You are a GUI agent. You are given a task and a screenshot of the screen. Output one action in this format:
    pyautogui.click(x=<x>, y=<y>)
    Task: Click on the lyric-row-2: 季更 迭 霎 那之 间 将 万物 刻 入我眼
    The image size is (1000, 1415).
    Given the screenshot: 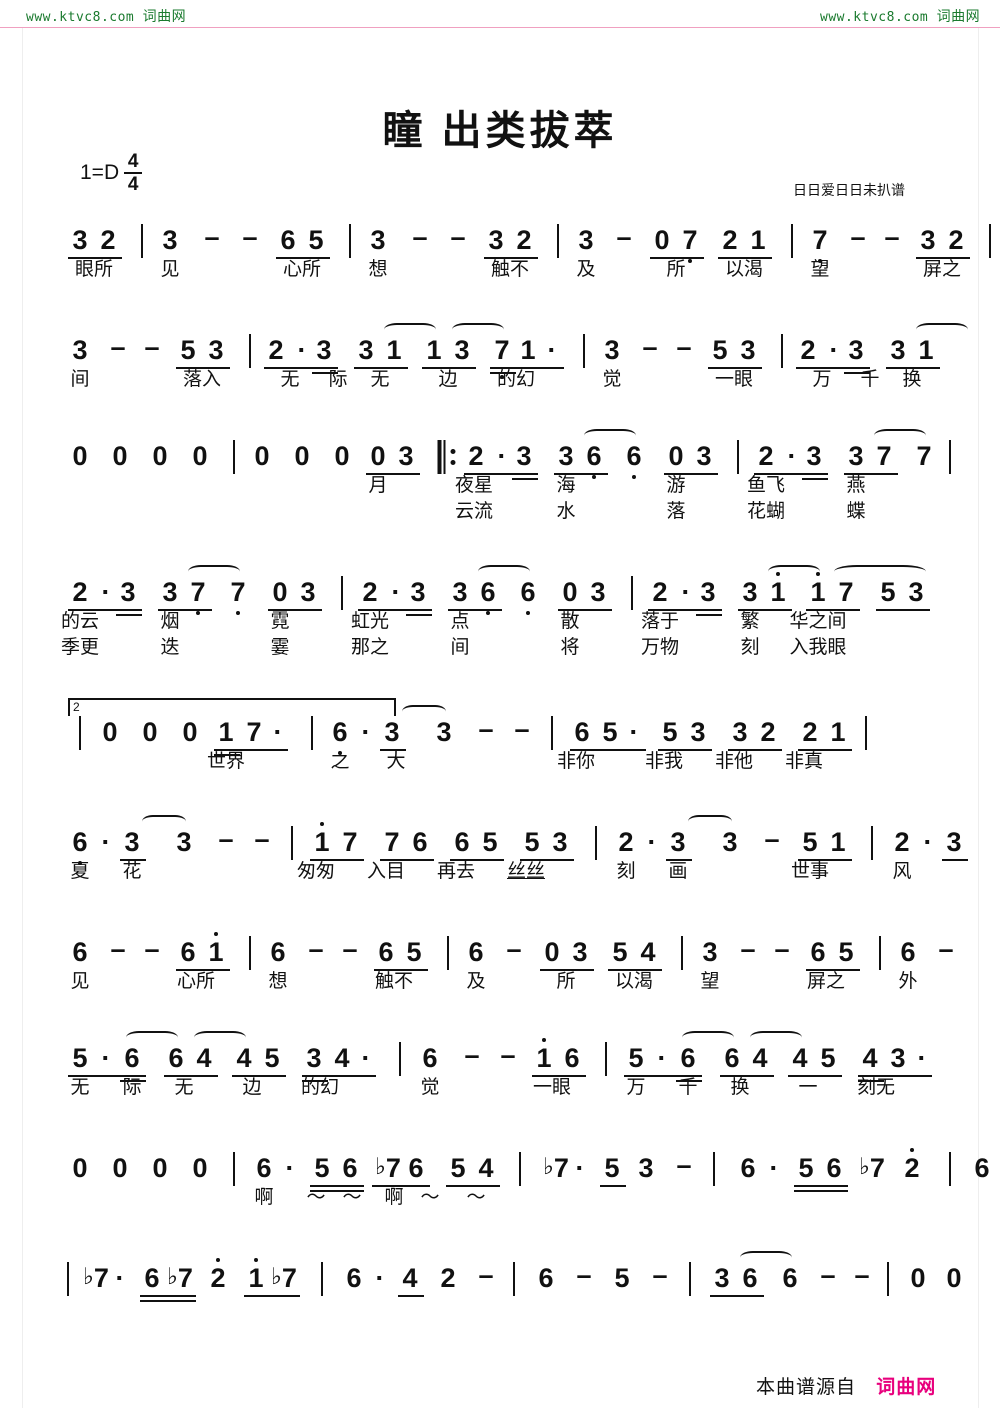 What is the action you would take?
    pyautogui.click(x=498, y=650)
    